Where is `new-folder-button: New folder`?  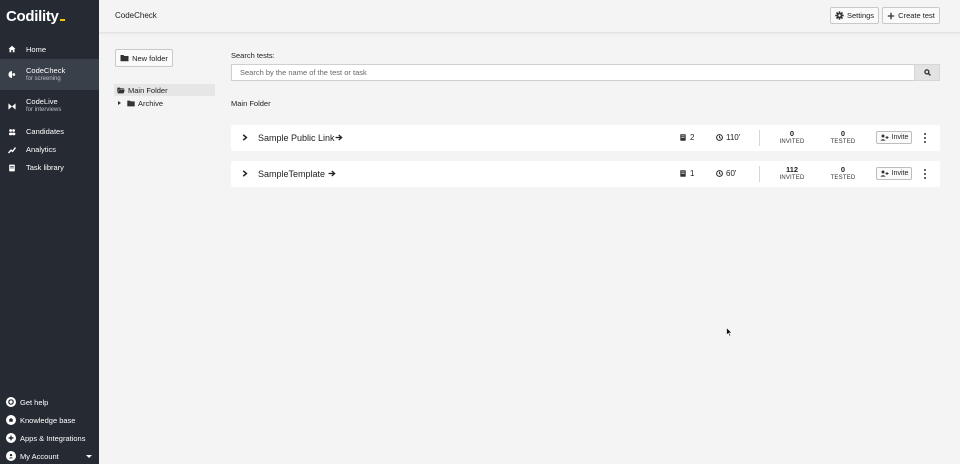
new-folder-button: New folder is located at coordinates (144, 58).